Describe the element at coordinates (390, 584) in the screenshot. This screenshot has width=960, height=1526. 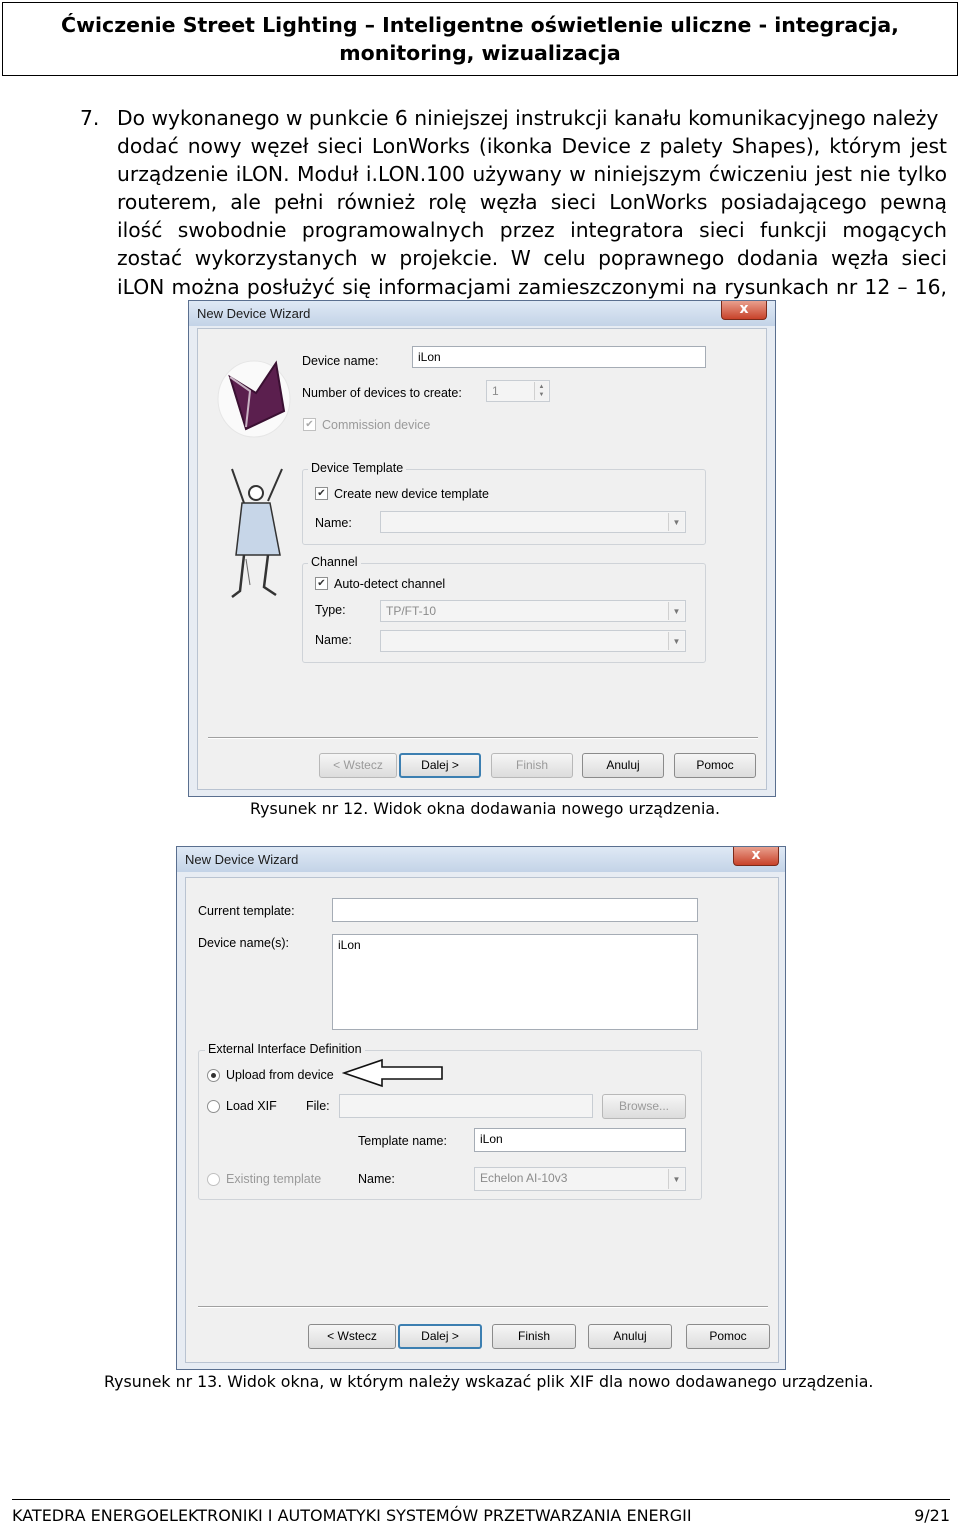
I see `autodetect-channel-label: Auto-detect channel` at that location.